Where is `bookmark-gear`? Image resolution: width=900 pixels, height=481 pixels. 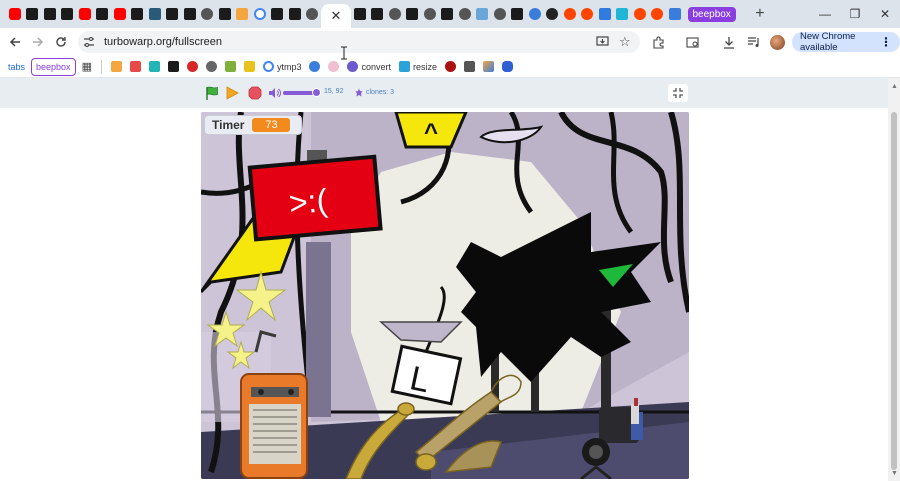
bookmark-gear is located at coordinates (211, 67).